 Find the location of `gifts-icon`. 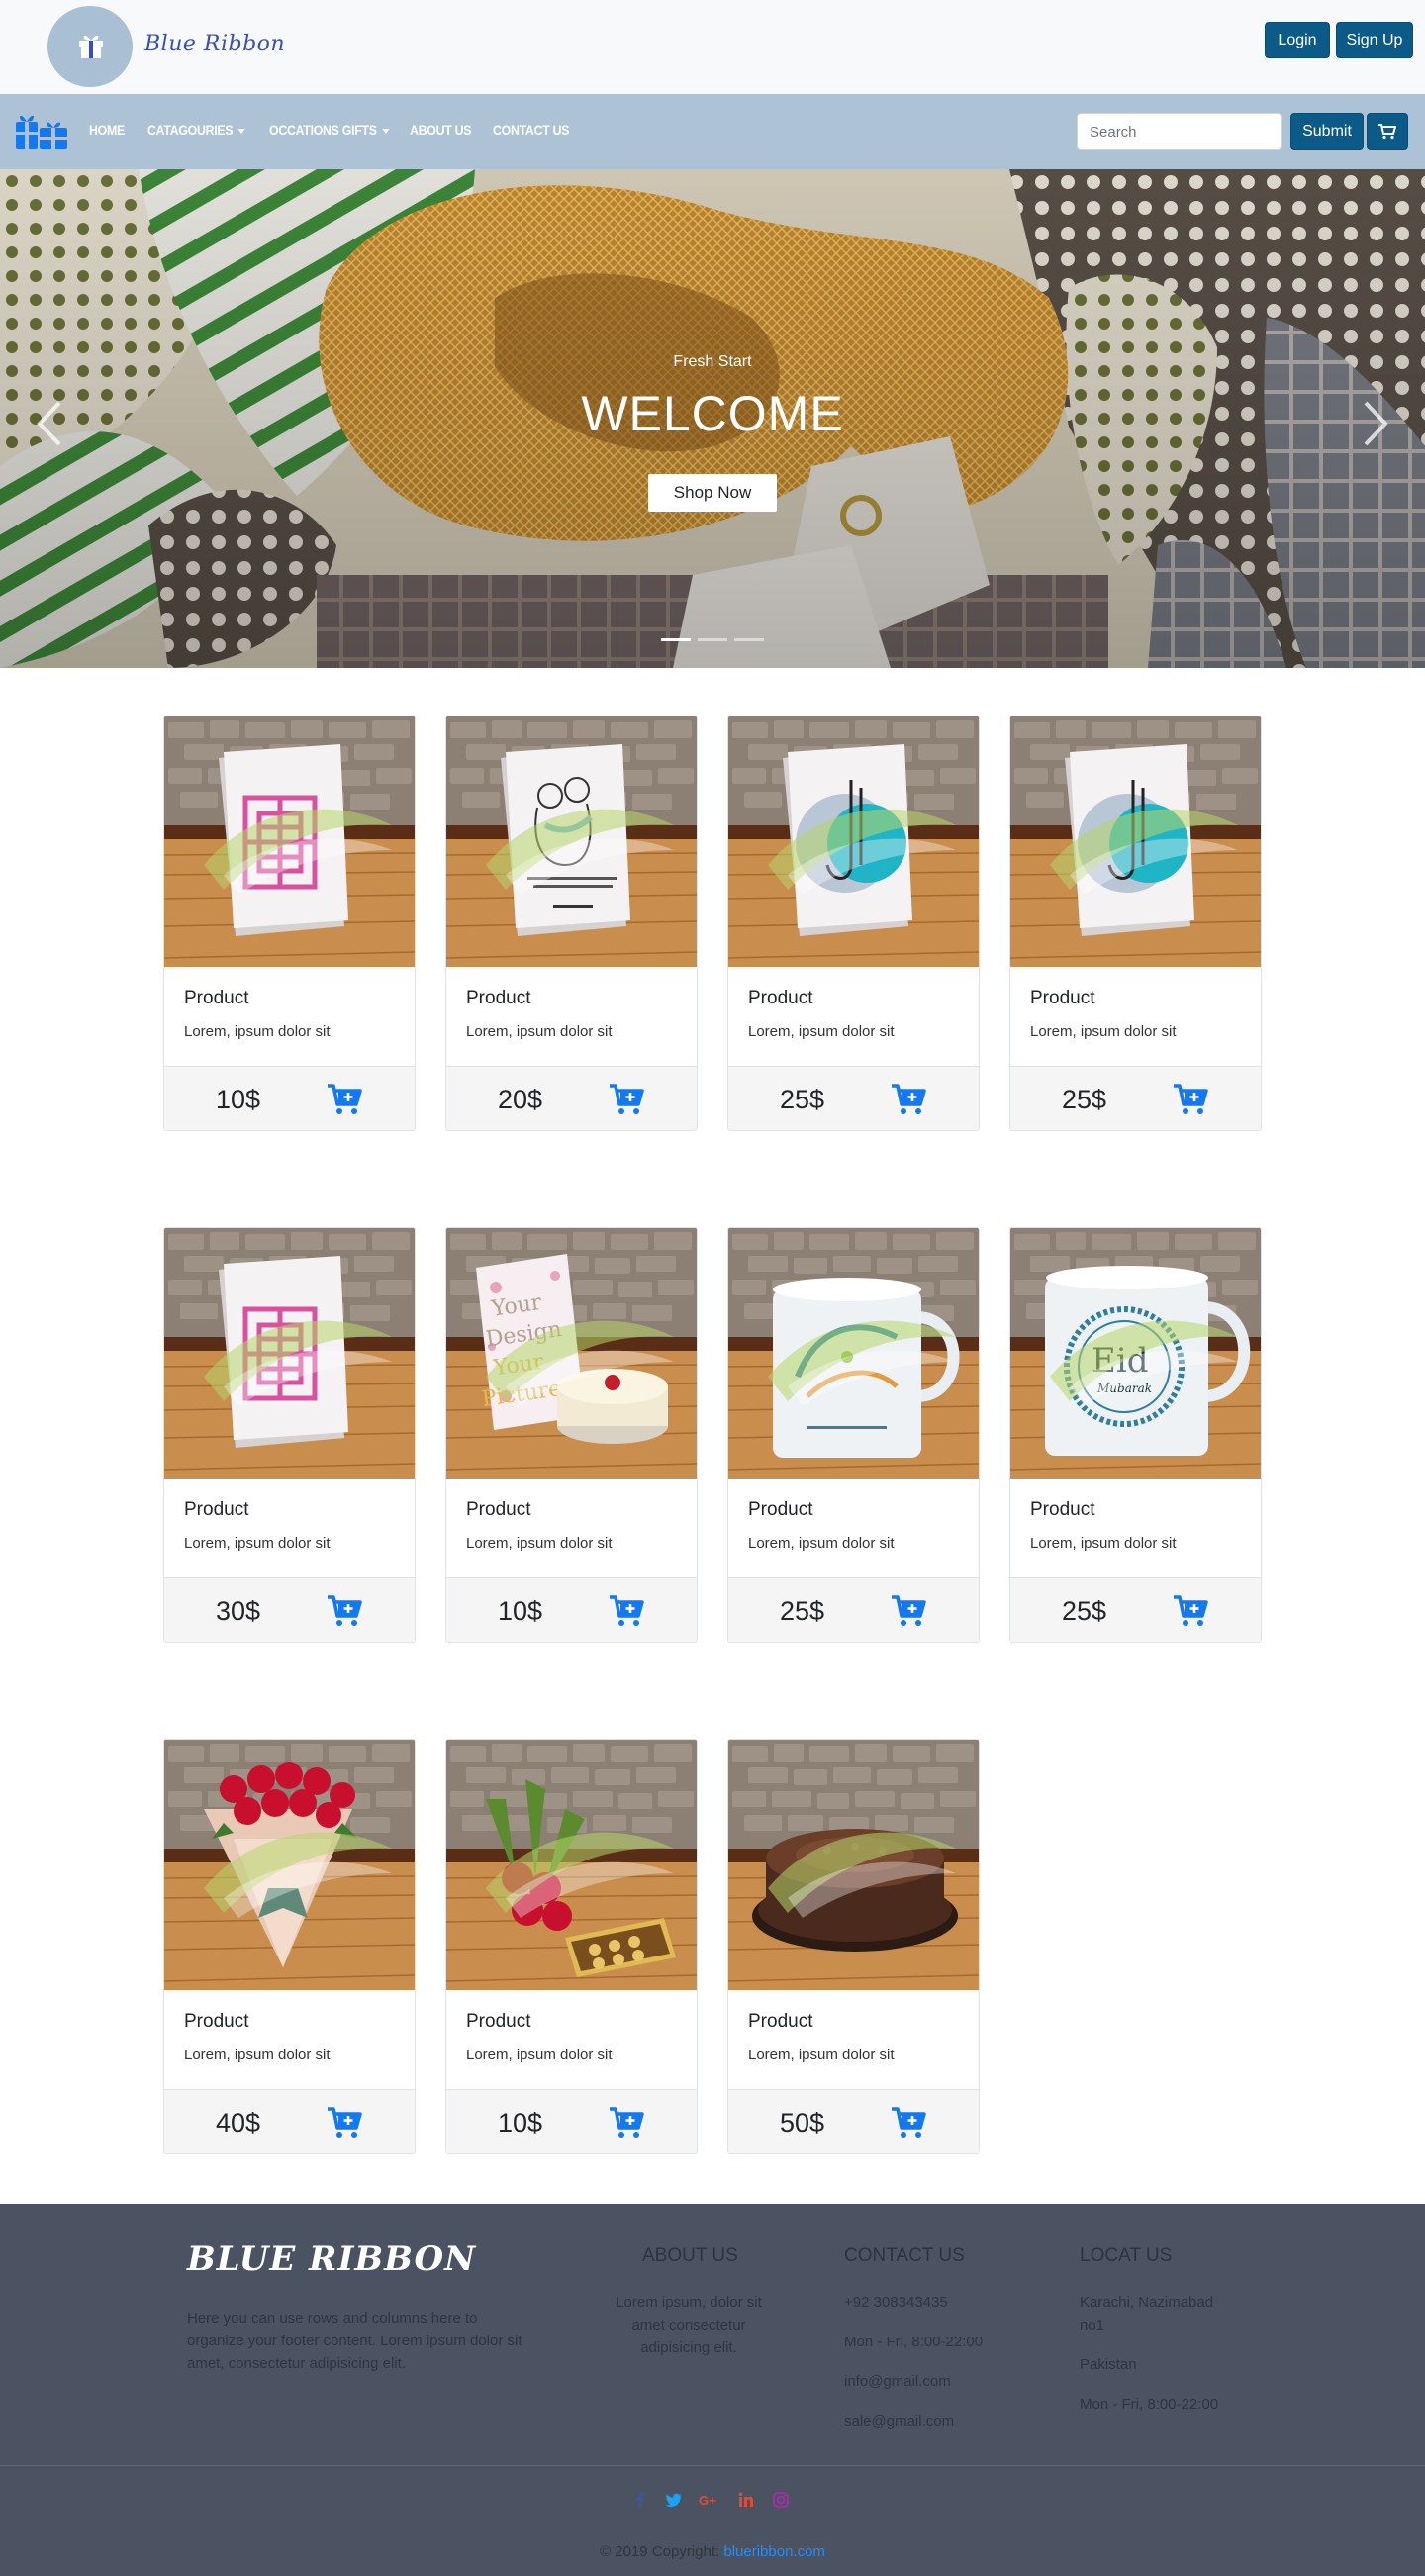

gifts-icon is located at coordinates (42, 130).